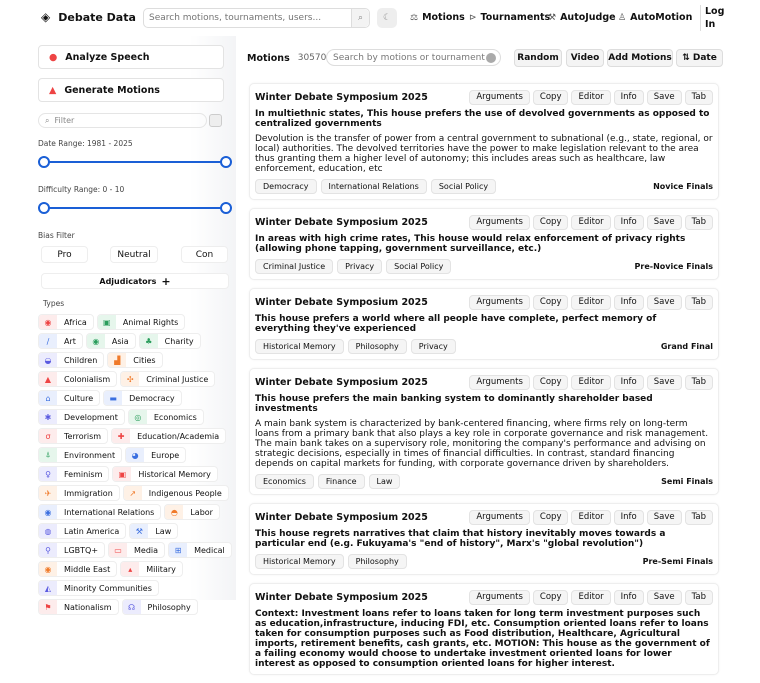 The width and height of the screenshot is (760, 683). I want to click on type-chip: ⚒ Law, so click(154, 531).